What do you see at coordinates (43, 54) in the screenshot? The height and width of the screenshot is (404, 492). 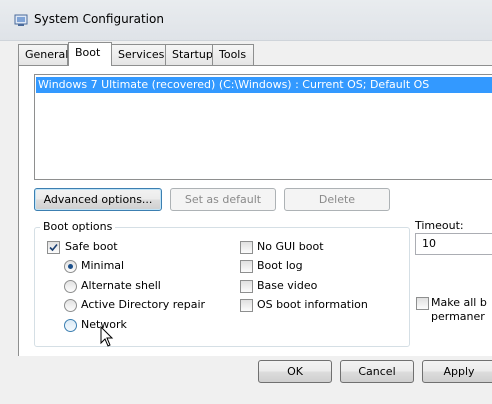 I see `tab-general: General` at bounding box center [43, 54].